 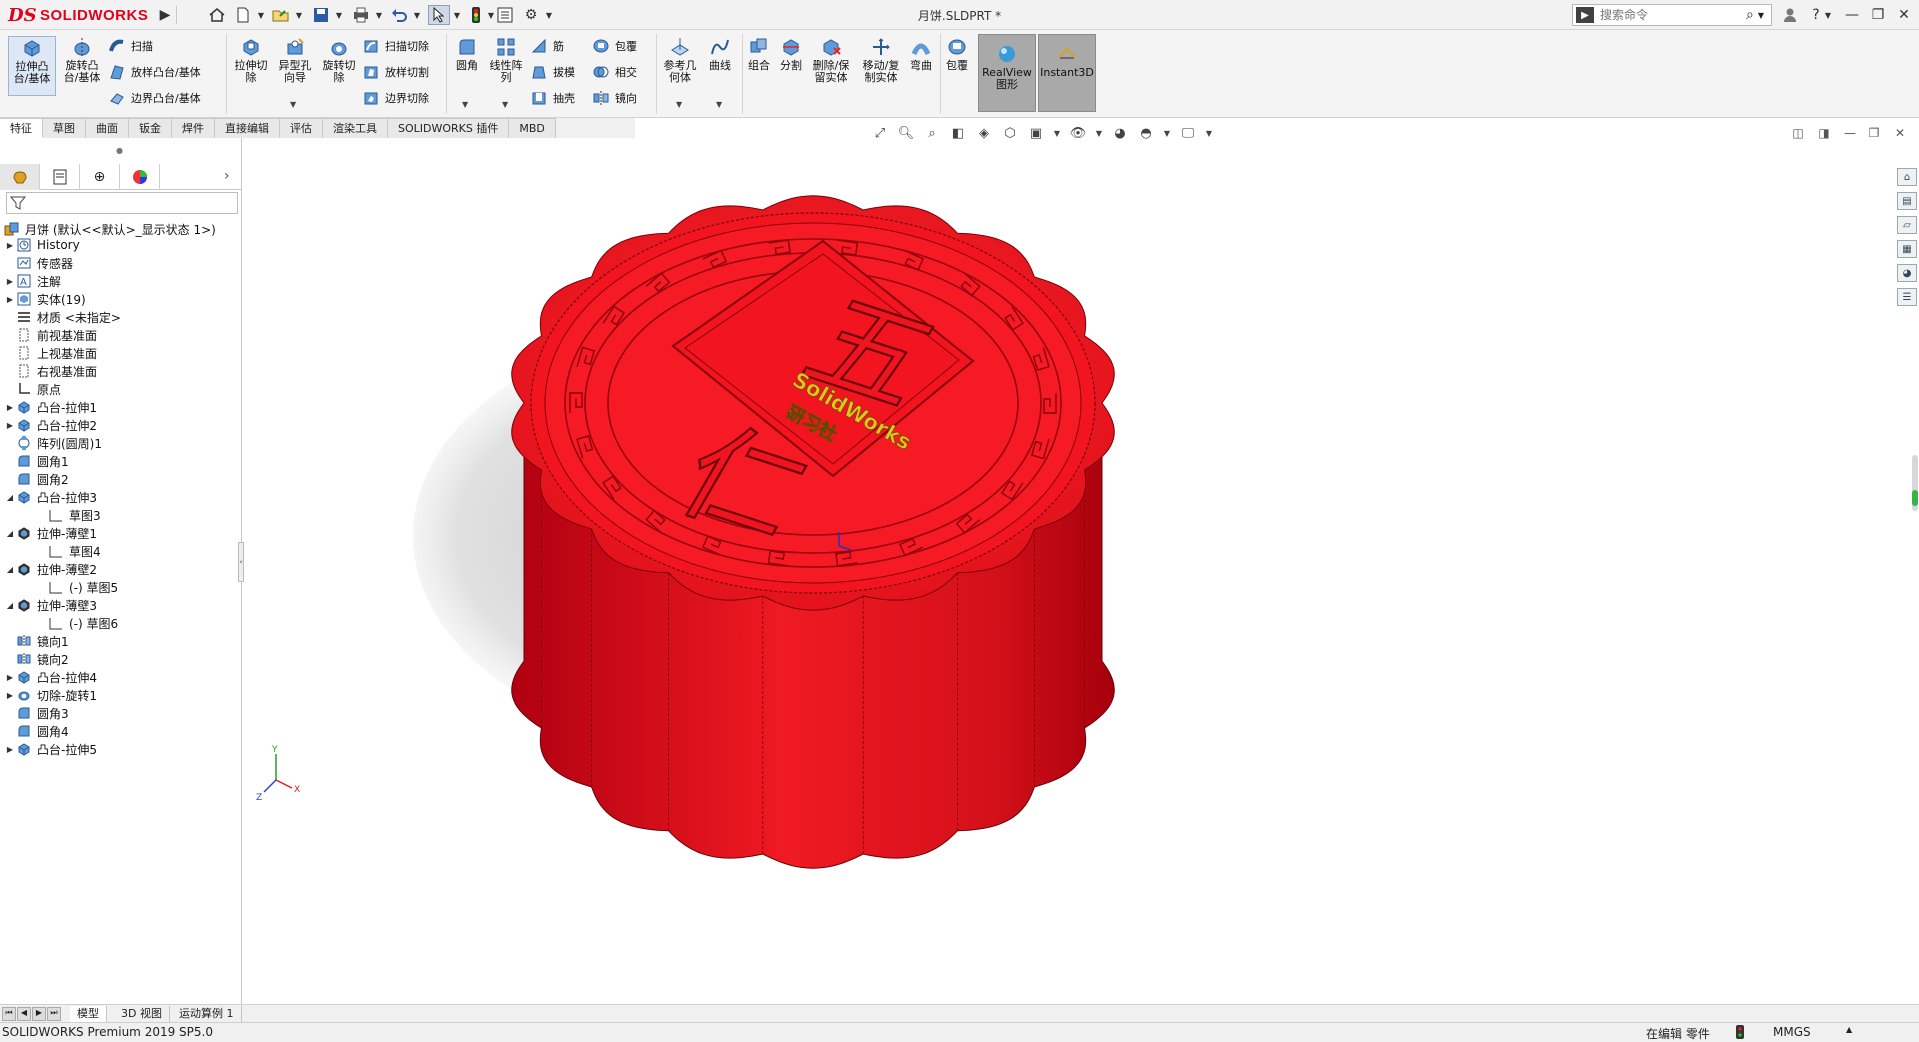 What do you see at coordinates (759, 60) in the screenshot?
I see `combine-button: 组合` at bounding box center [759, 60].